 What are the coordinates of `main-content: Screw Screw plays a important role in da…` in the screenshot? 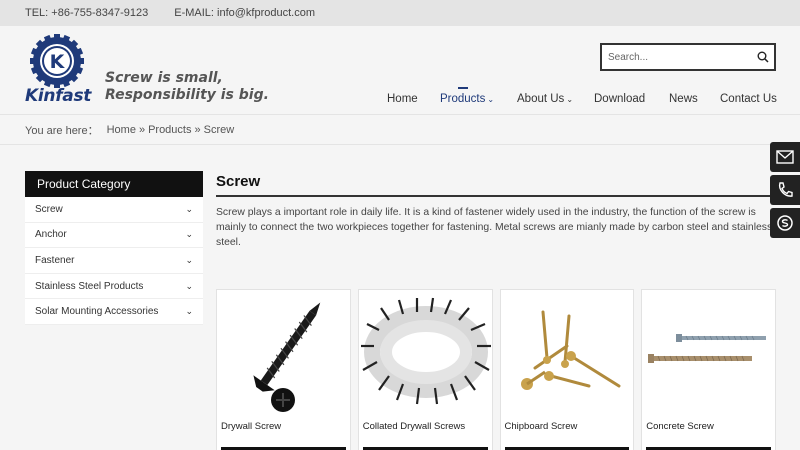 It's located at (496, 211).